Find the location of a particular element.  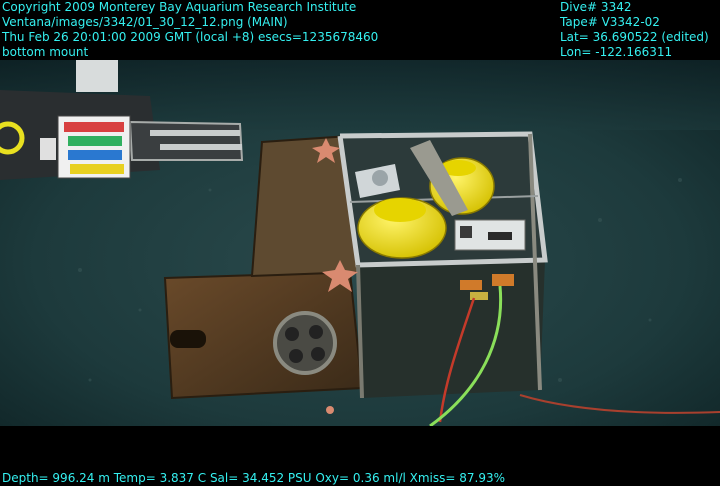

rusty-lid-plate is located at coordinates (263, 335).